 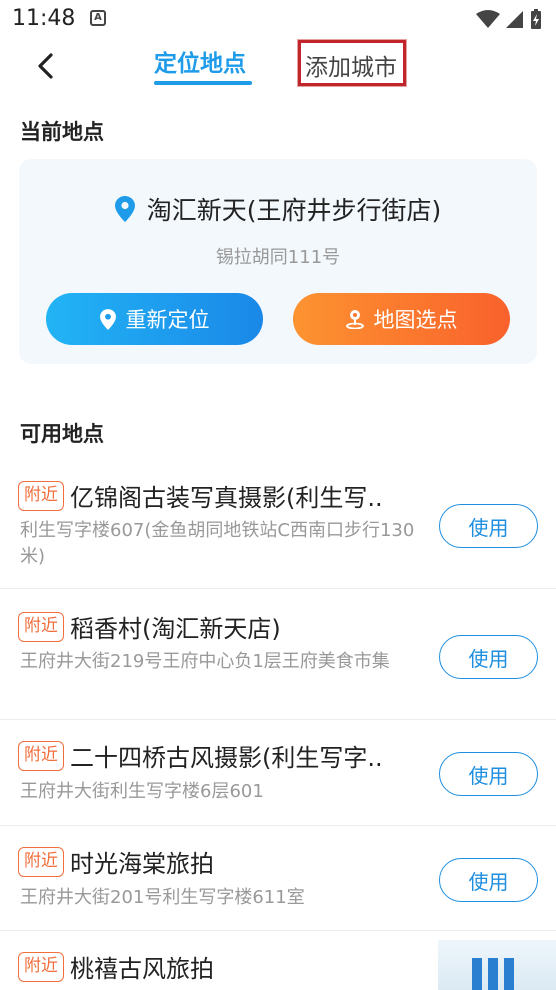 What do you see at coordinates (167, 320) in the screenshot?
I see `relocate-label: 重新定位` at bounding box center [167, 320].